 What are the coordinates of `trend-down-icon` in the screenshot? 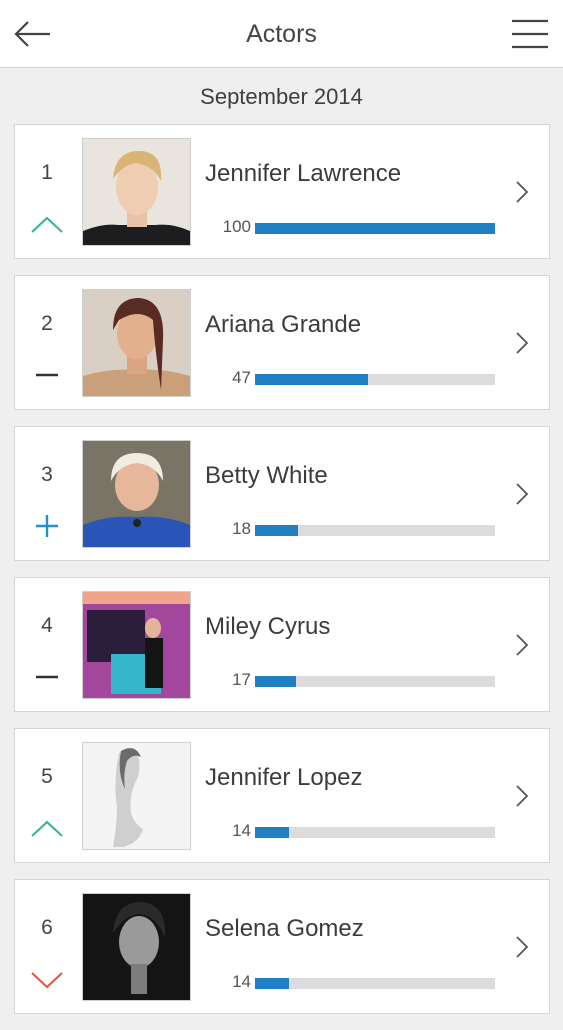 It's located at (47, 980).